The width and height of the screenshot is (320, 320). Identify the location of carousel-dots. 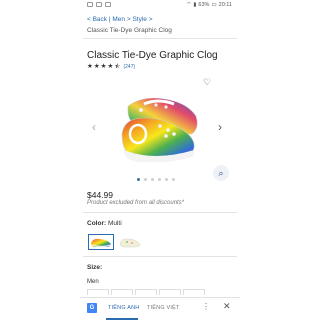
(156, 179).